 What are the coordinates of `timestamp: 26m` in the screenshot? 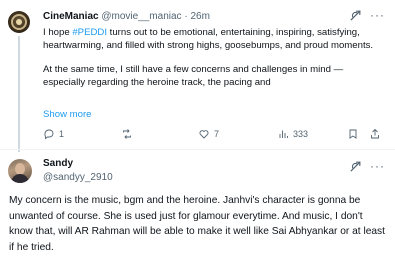 It's located at (199, 16).